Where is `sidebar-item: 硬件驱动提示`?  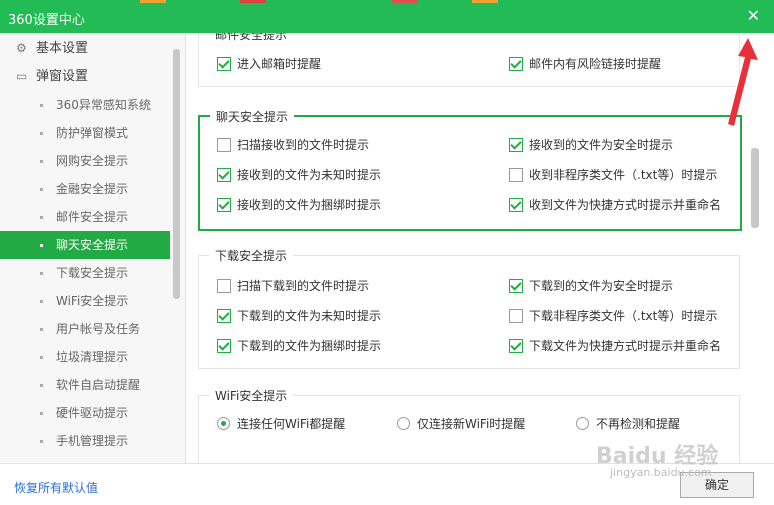 sidebar-item: 硬件驱动提示 is located at coordinates (85, 413).